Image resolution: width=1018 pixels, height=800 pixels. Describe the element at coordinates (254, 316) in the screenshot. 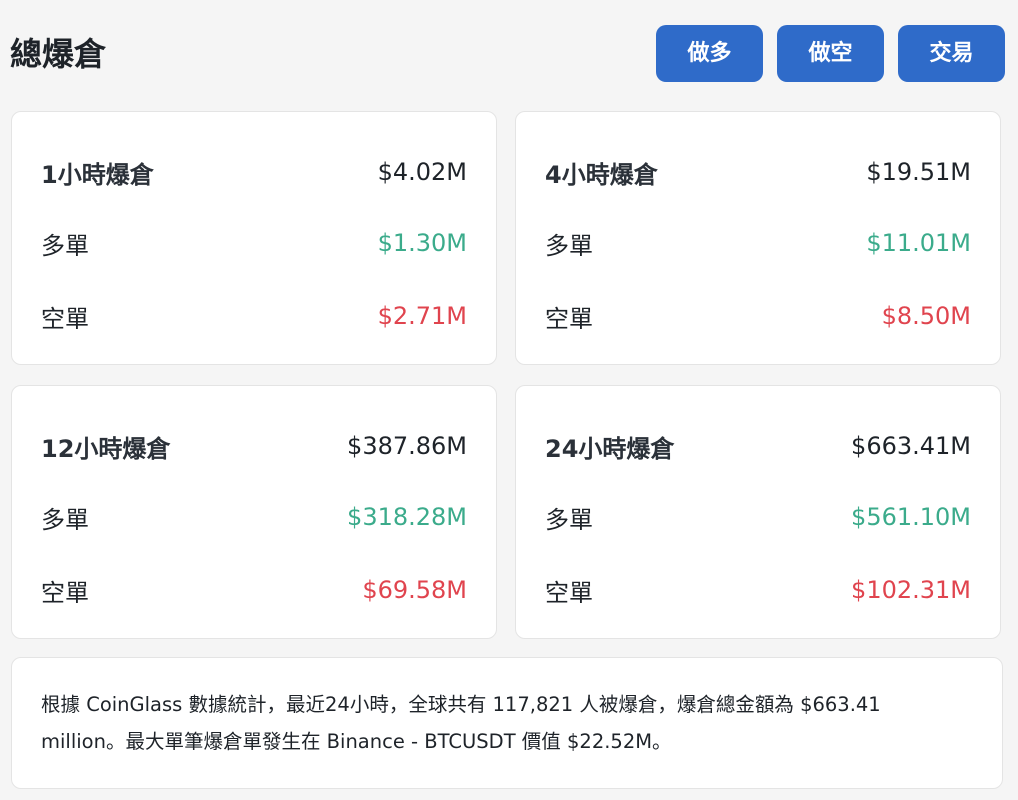

I see `short-row: 空單 $2.71M` at that location.